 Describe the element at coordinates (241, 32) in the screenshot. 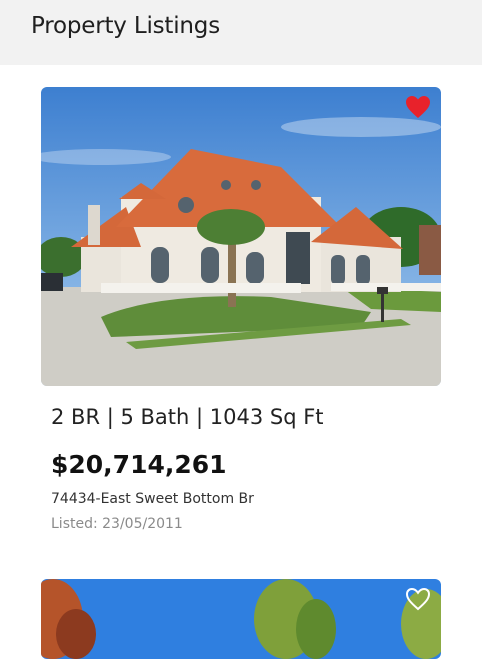

I see `app-header: Property Listings` at that location.